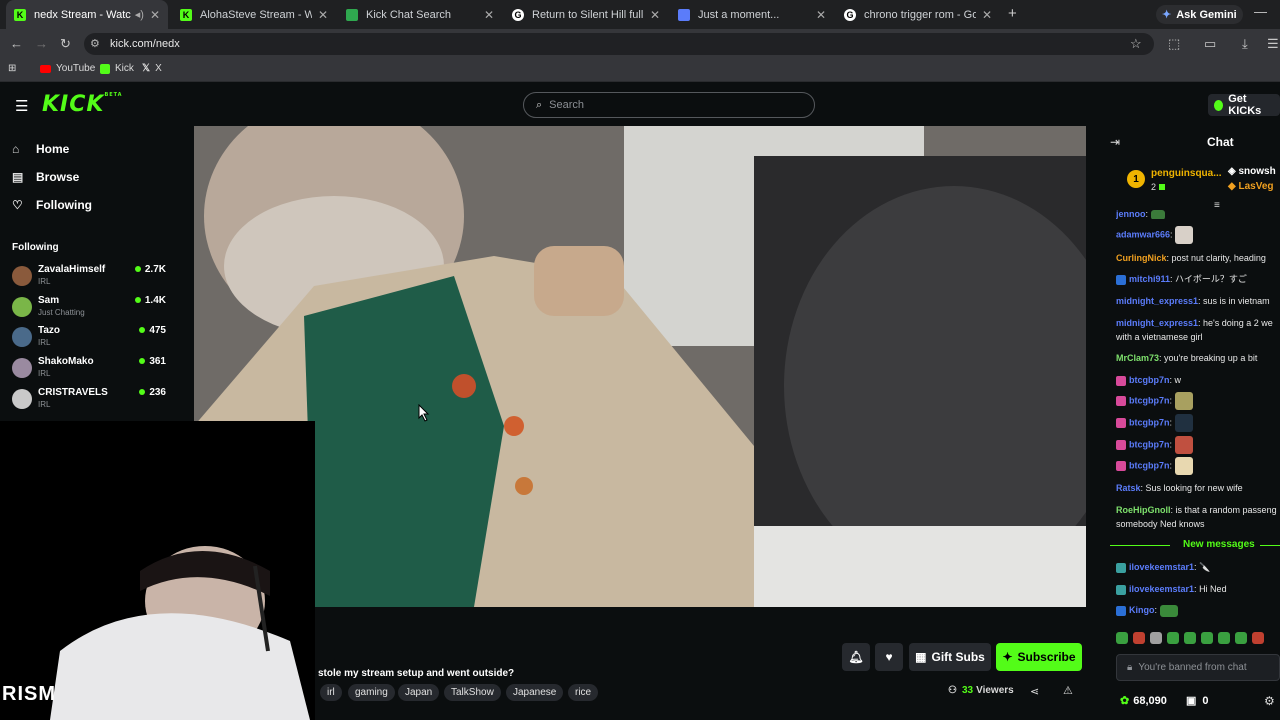  I want to click on chat-username: mitchi911, so click(1149, 279).